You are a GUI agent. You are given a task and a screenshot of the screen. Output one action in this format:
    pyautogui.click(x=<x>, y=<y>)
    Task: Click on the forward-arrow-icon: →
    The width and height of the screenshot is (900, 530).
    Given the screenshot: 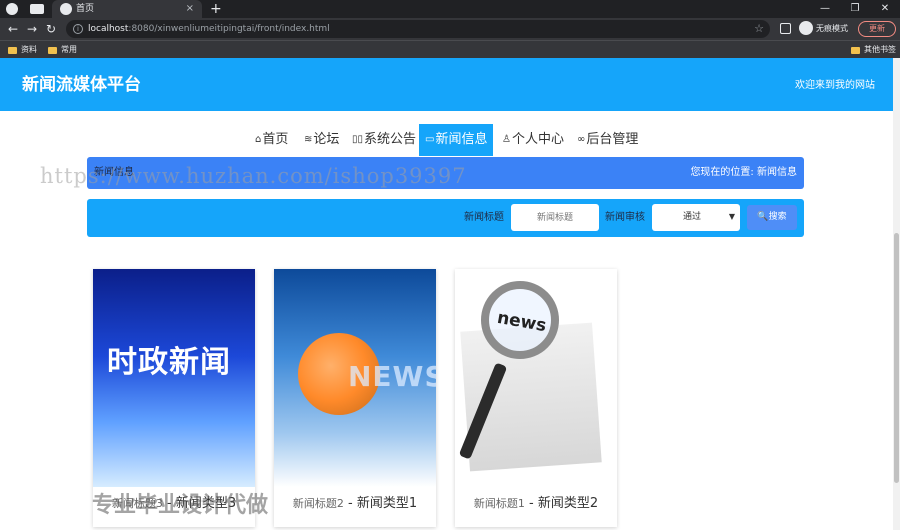 What is the action you would take?
    pyautogui.click(x=32, y=29)
    